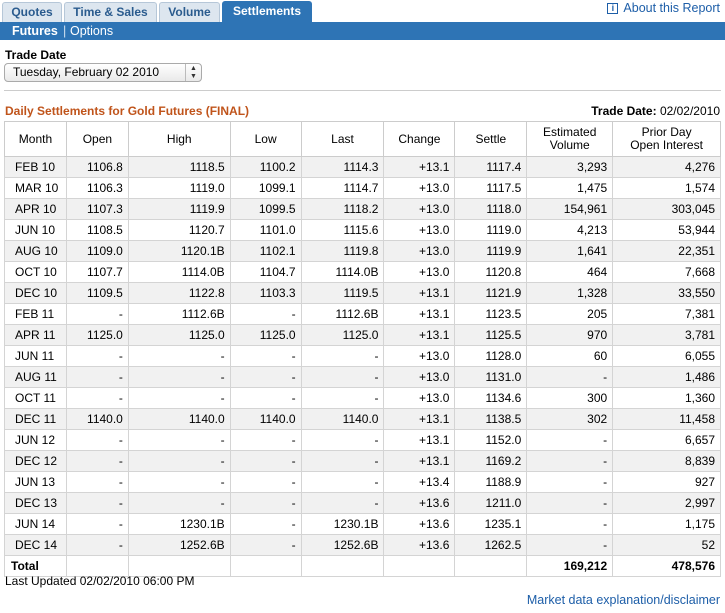 The width and height of the screenshot is (725, 613). What do you see at coordinates (267, 11) in the screenshot?
I see `tab-settlements: Settlements` at bounding box center [267, 11].